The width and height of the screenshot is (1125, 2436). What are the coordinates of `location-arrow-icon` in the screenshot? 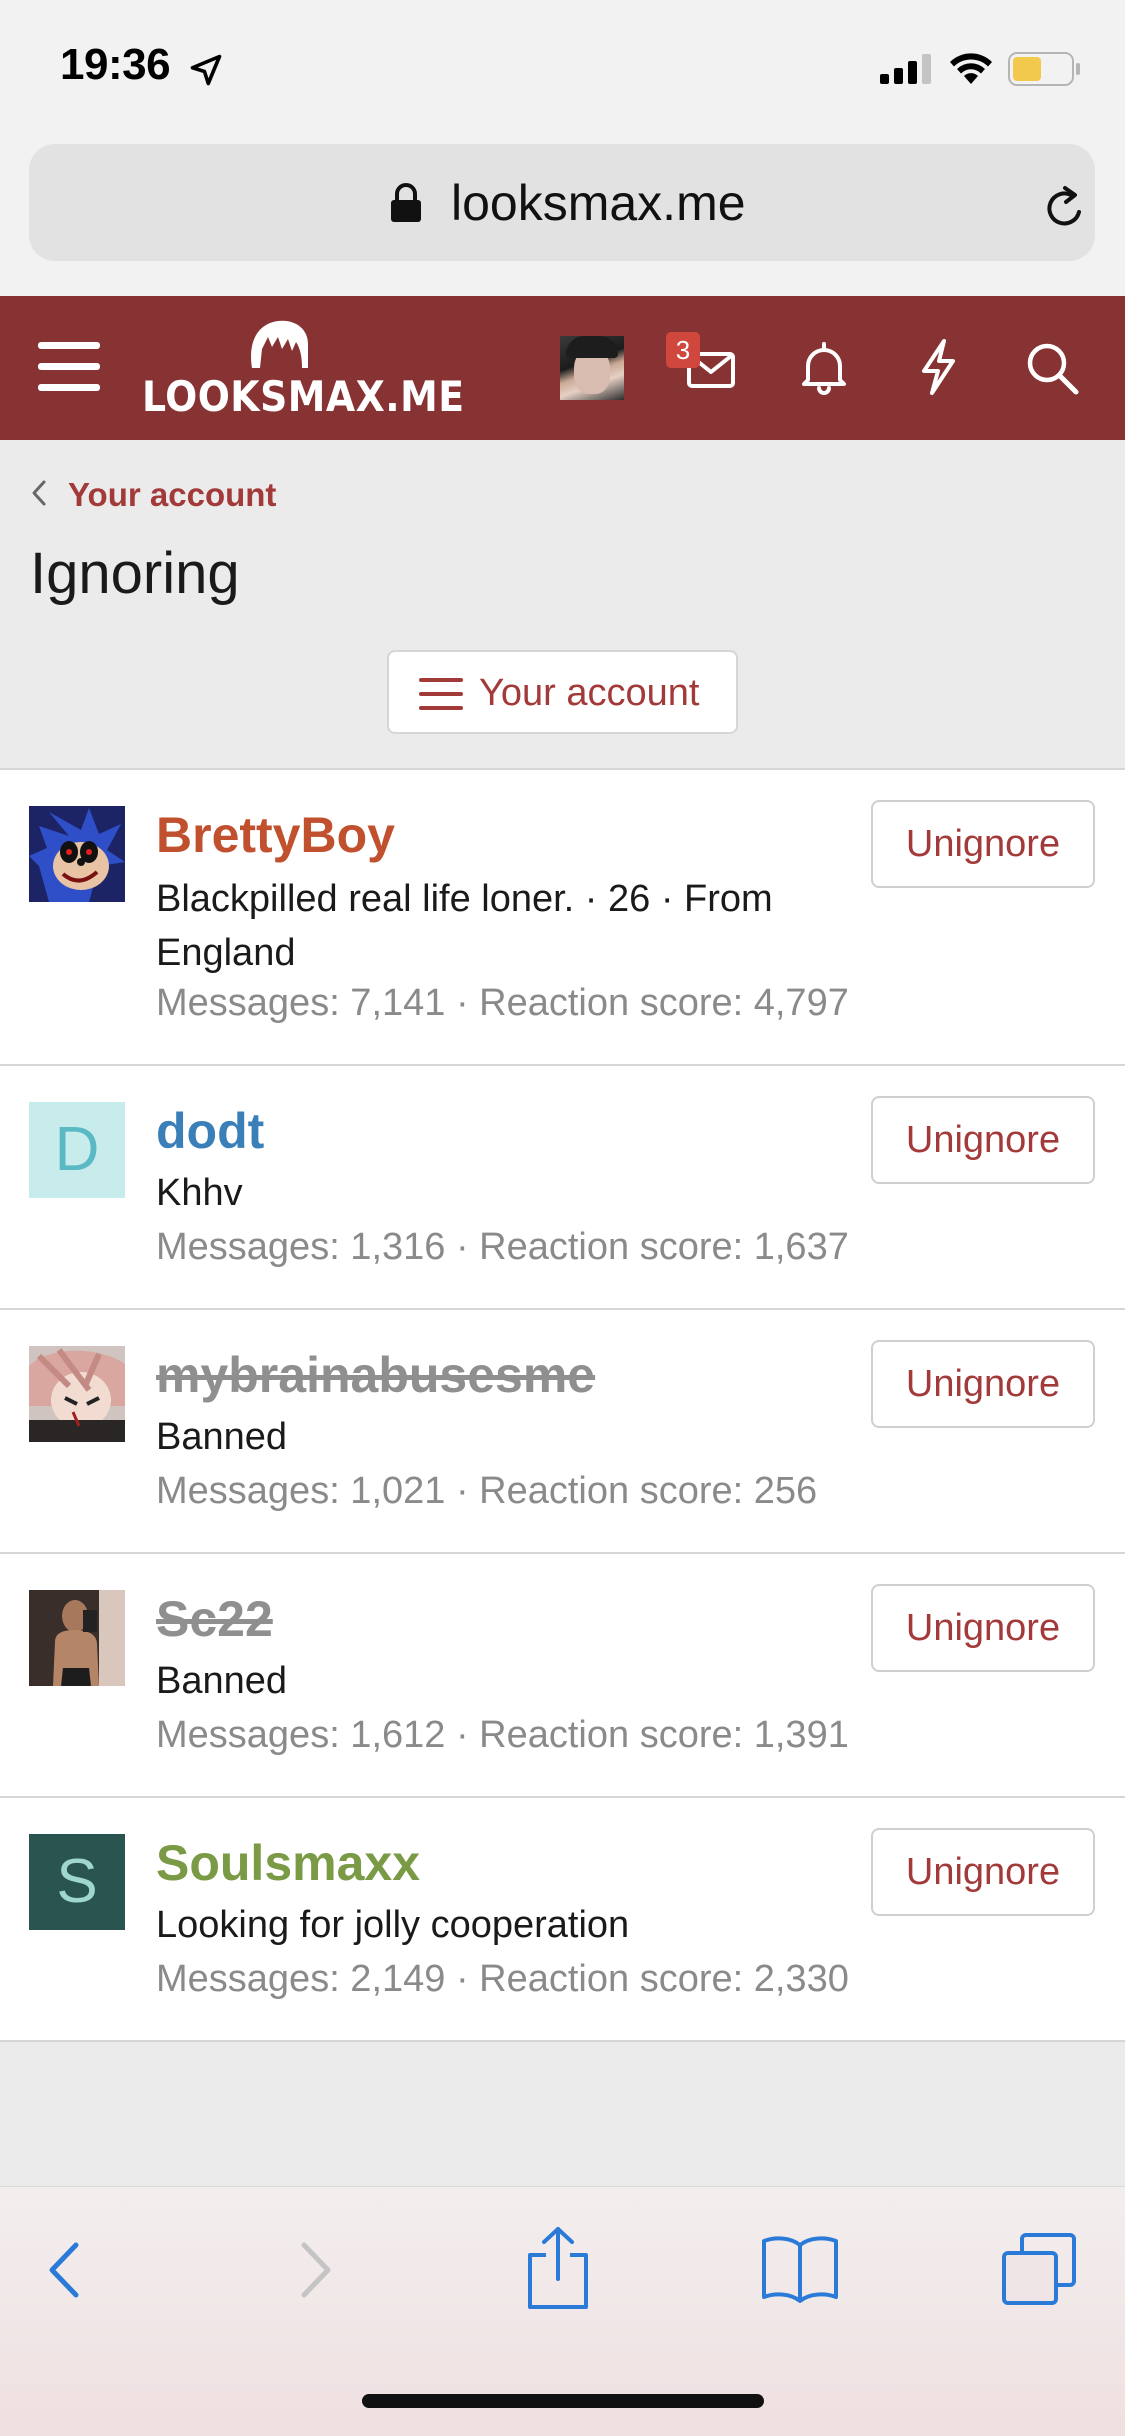 It's located at (206, 70).